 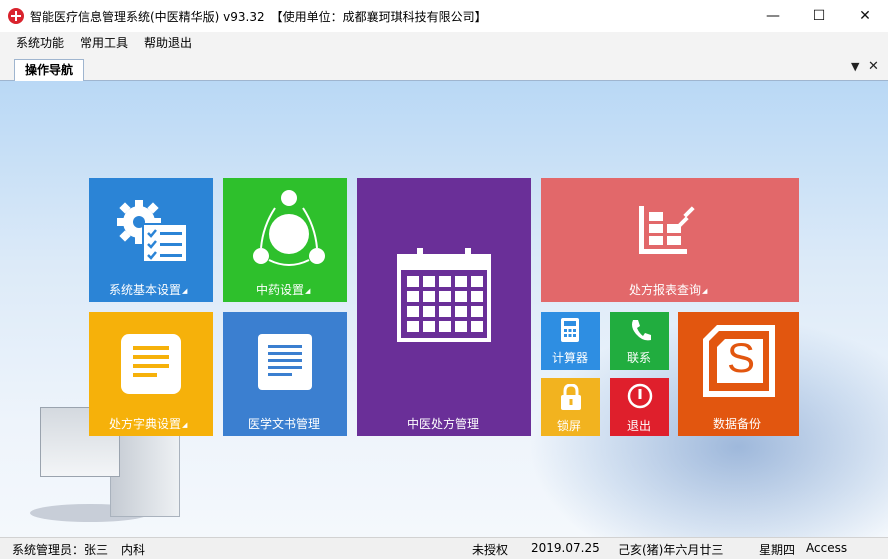 I want to click on power-icon, so click(x=640, y=396).